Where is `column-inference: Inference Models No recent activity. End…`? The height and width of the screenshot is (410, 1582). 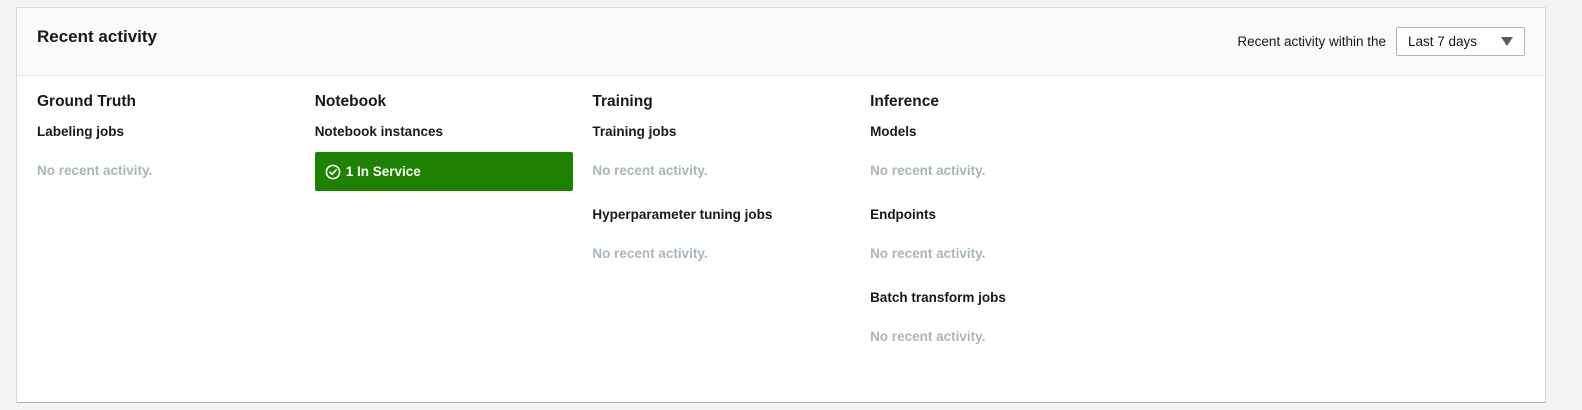
column-inference: Inference Models No recent activity. End… is located at coordinates (1009, 218).